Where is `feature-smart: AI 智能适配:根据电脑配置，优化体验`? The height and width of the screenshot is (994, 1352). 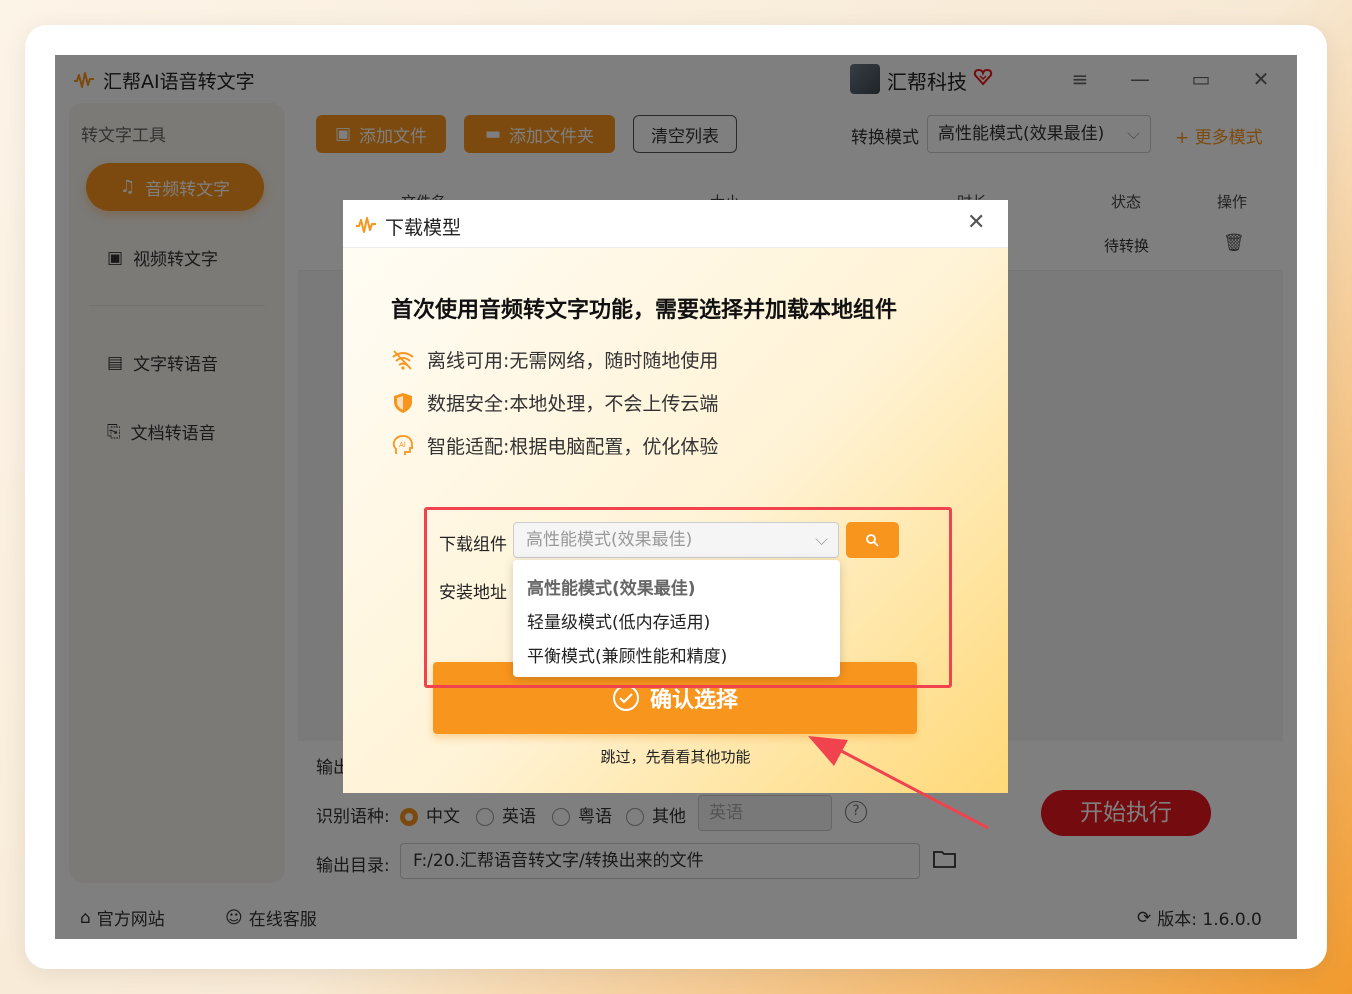
feature-smart: AI 智能适配:根据电脑配置，优化体验 is located at coordinates (554, 445).